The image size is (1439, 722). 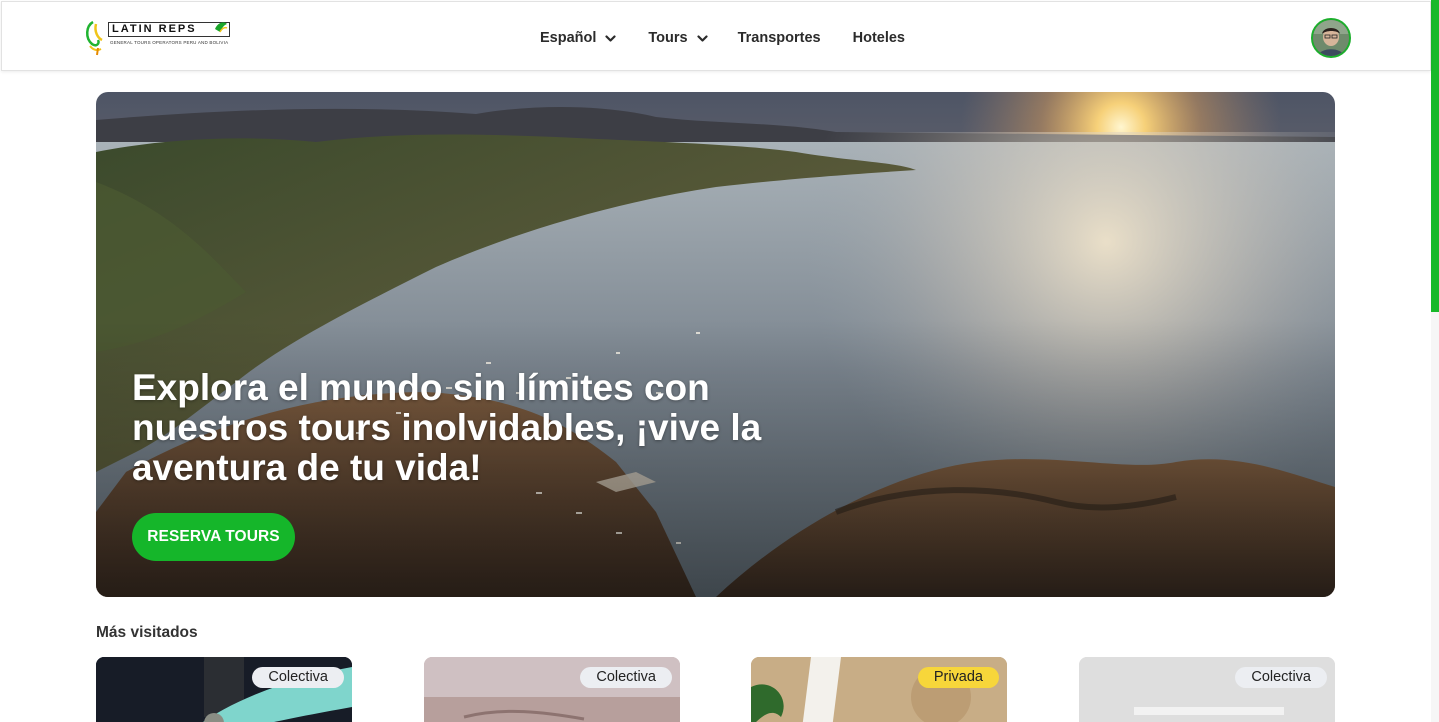 I want to click on user-photo, so click(x=1331, y=38).